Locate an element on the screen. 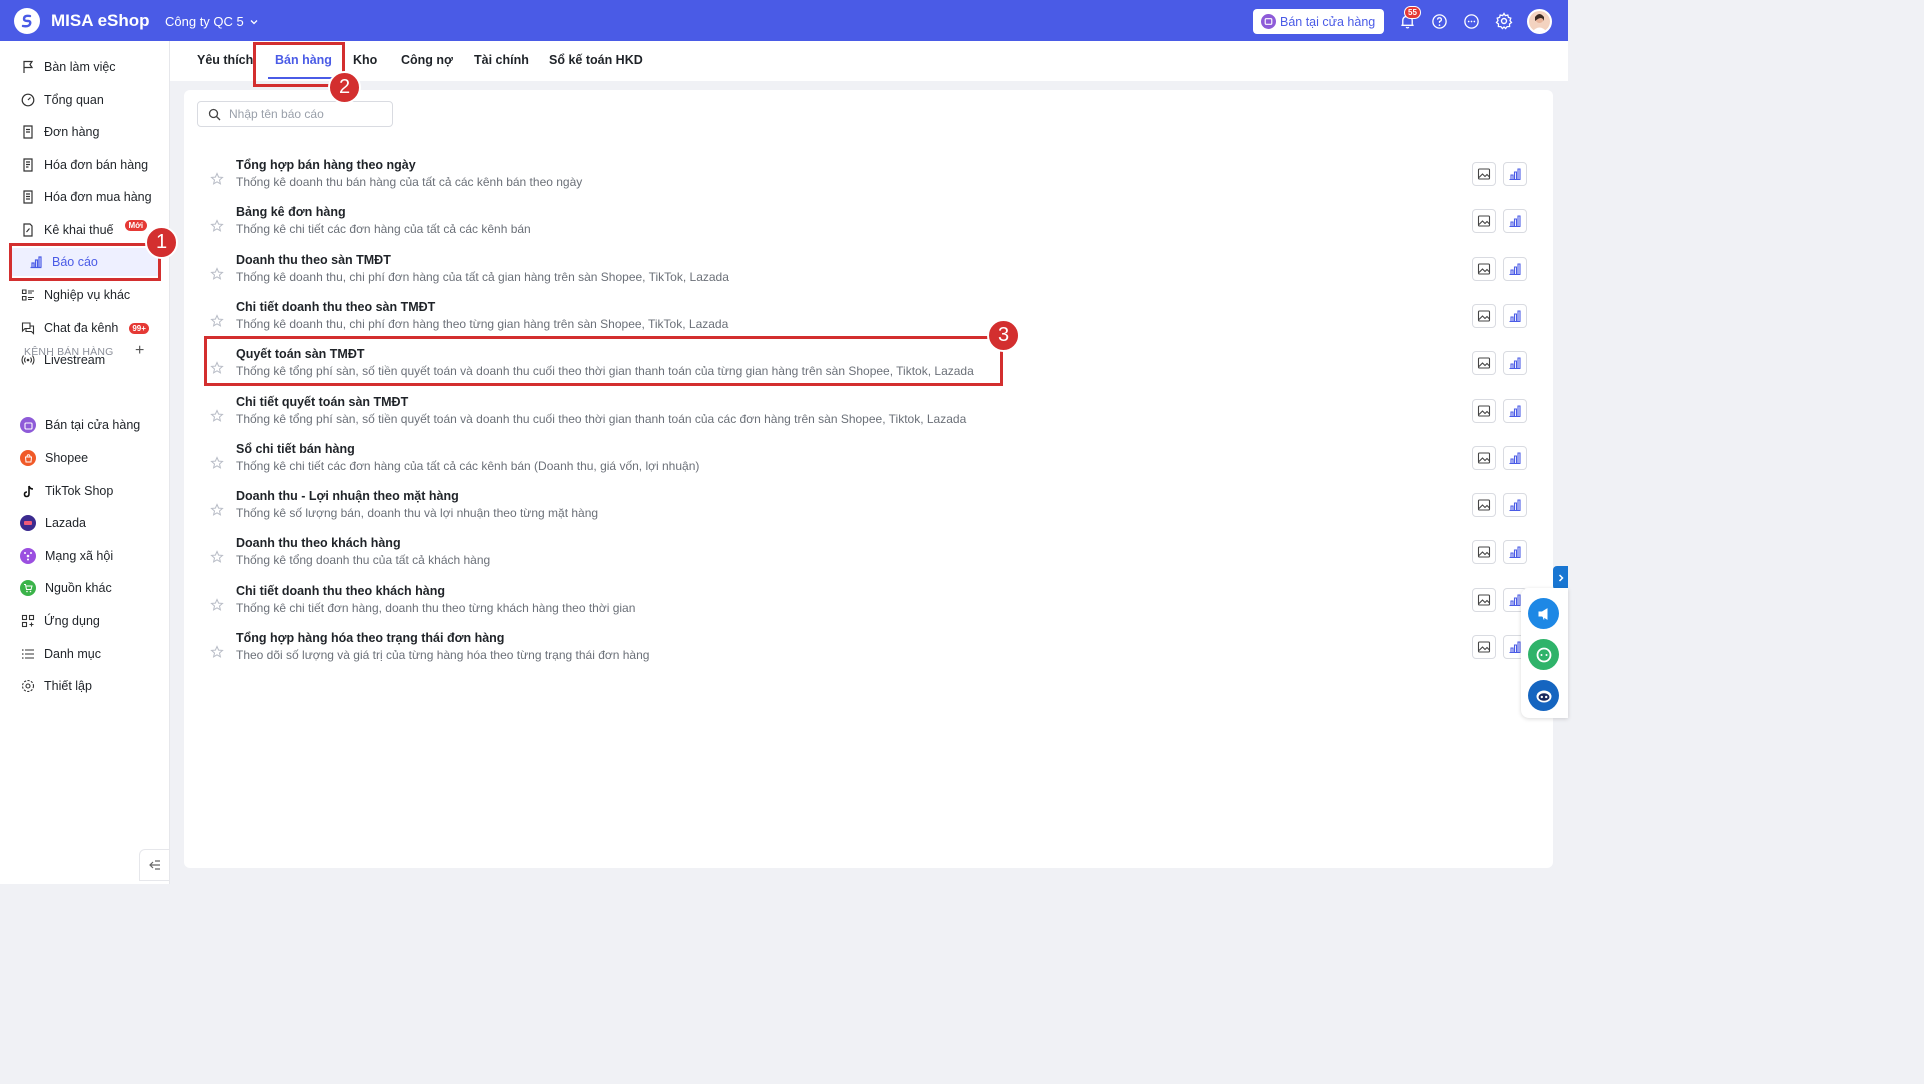  sidebar-item-purchase-invoice: Hóa đơn mua hàng is located at coordinates (90, 197).